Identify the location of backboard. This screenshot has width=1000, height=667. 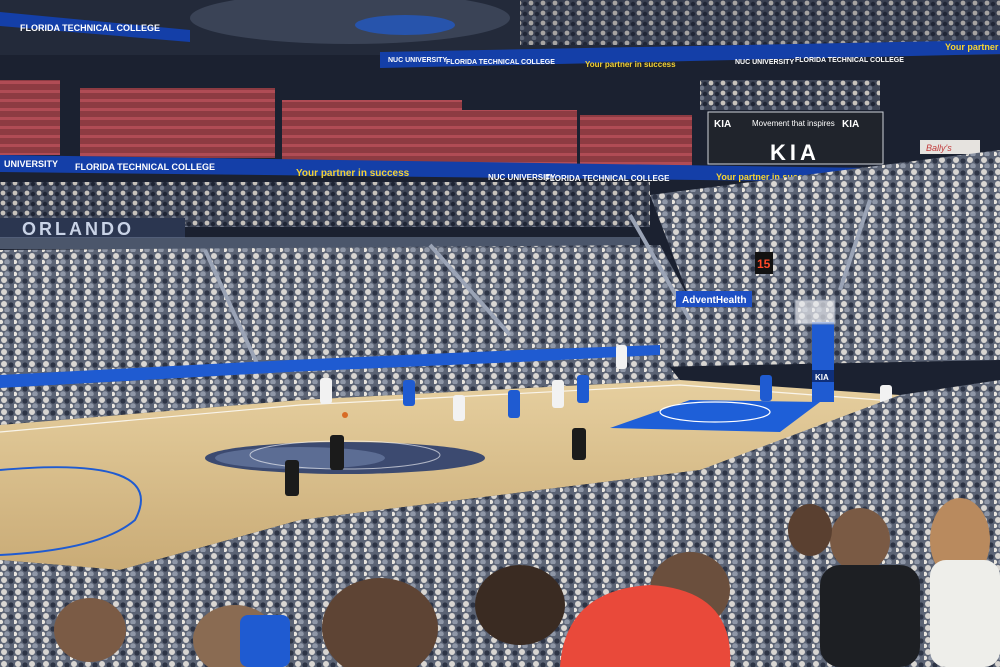
(815, 312).